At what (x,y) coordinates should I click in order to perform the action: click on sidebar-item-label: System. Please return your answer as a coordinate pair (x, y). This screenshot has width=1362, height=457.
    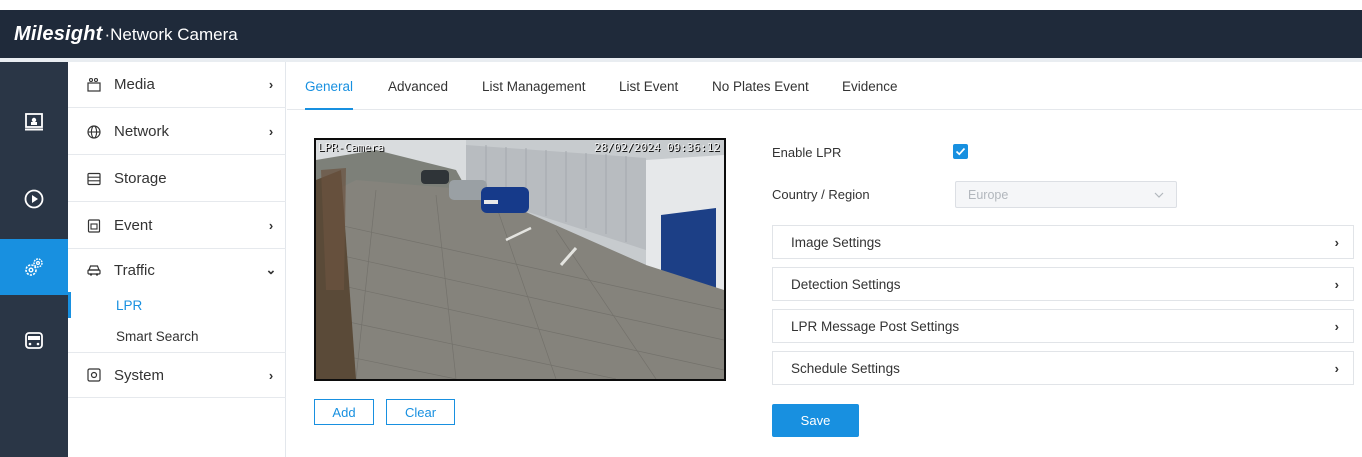
    Looking at the image, I should click on (139, 375).